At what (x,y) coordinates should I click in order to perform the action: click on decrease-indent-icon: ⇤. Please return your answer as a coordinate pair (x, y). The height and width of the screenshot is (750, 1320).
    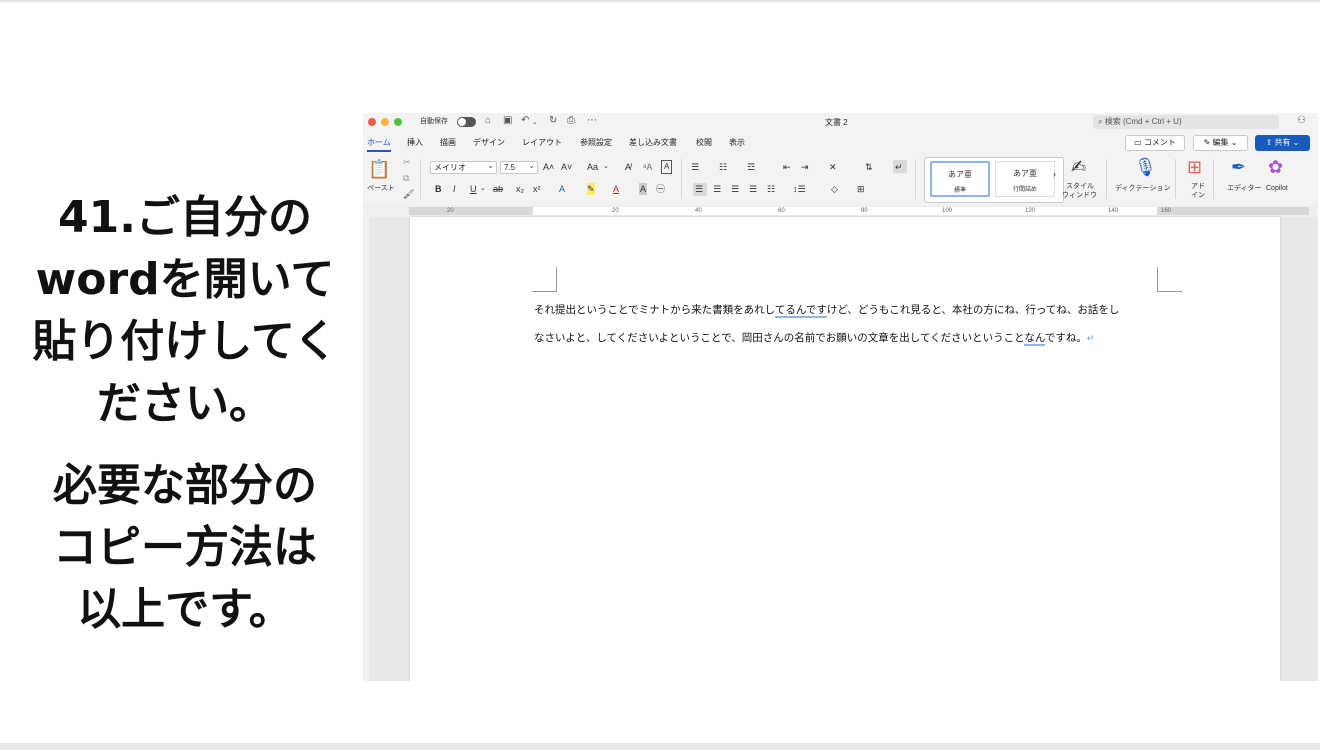
    Looking at the image, I should click on (787, 167).